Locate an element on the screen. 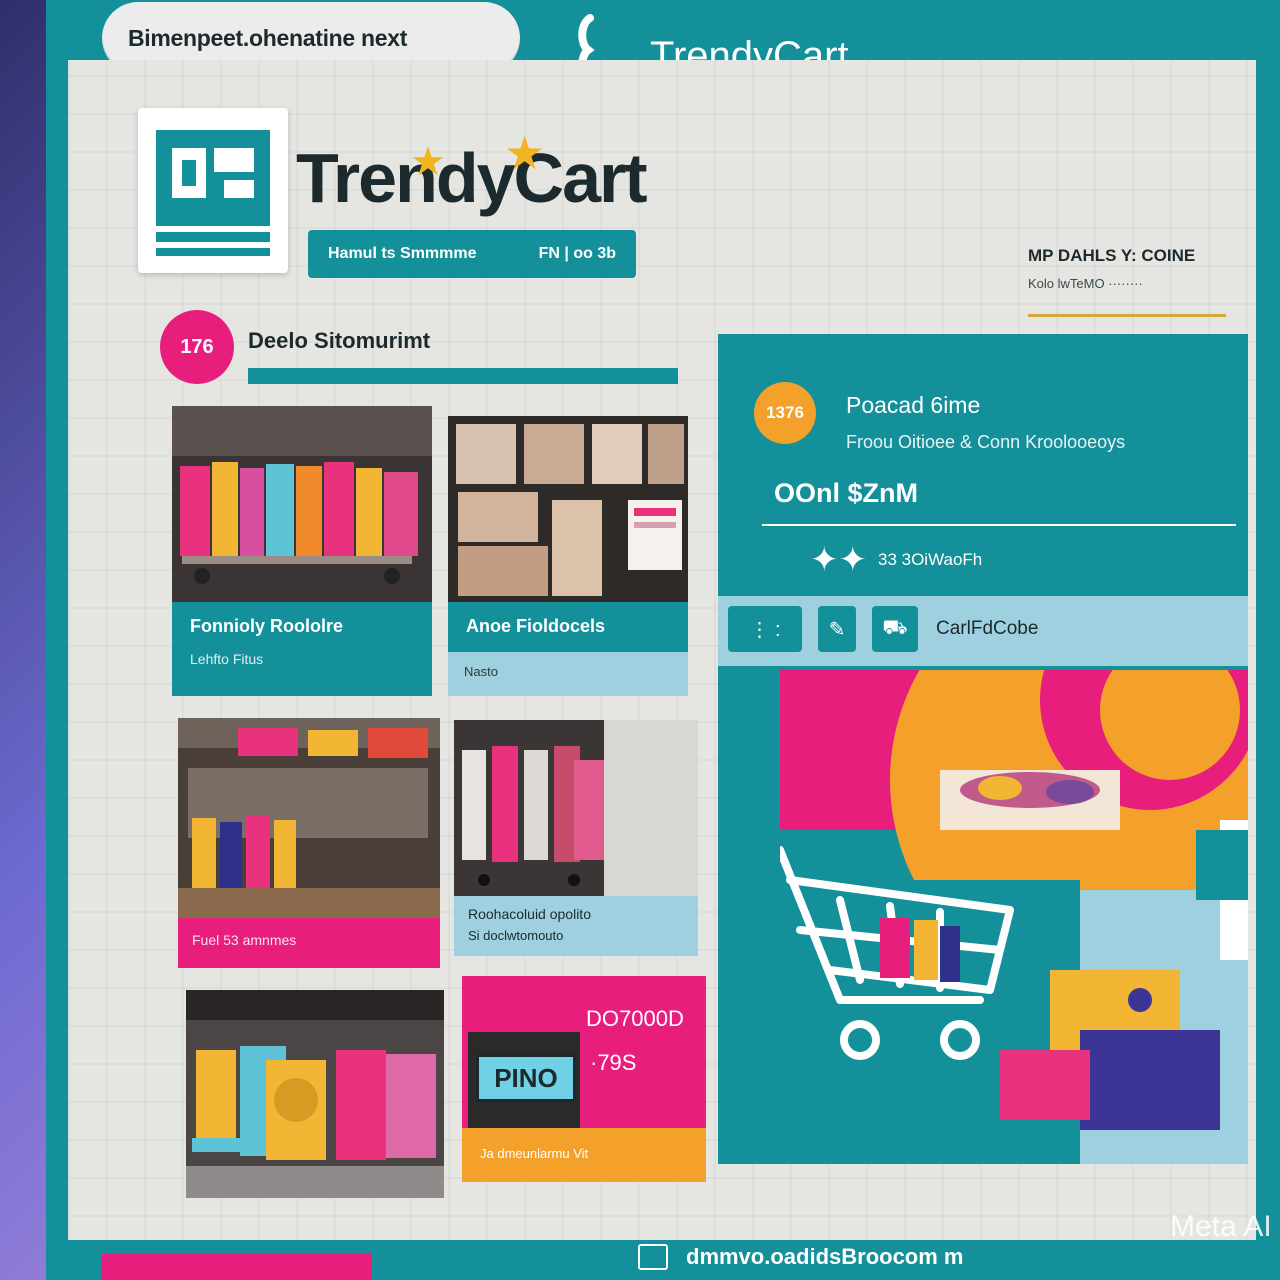 The image size is (1280, 1280). edit-icon: ✎ is located at coordinates (837, 629).